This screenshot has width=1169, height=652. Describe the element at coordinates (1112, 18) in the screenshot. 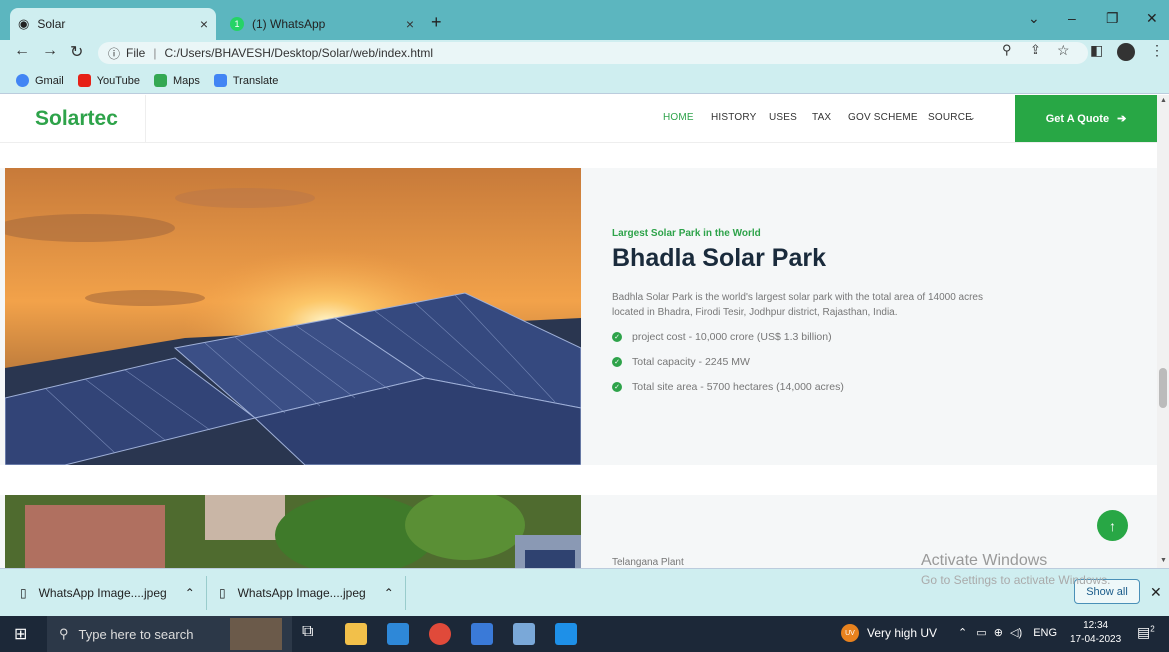

I see `restore-icon: ❐` at that location.